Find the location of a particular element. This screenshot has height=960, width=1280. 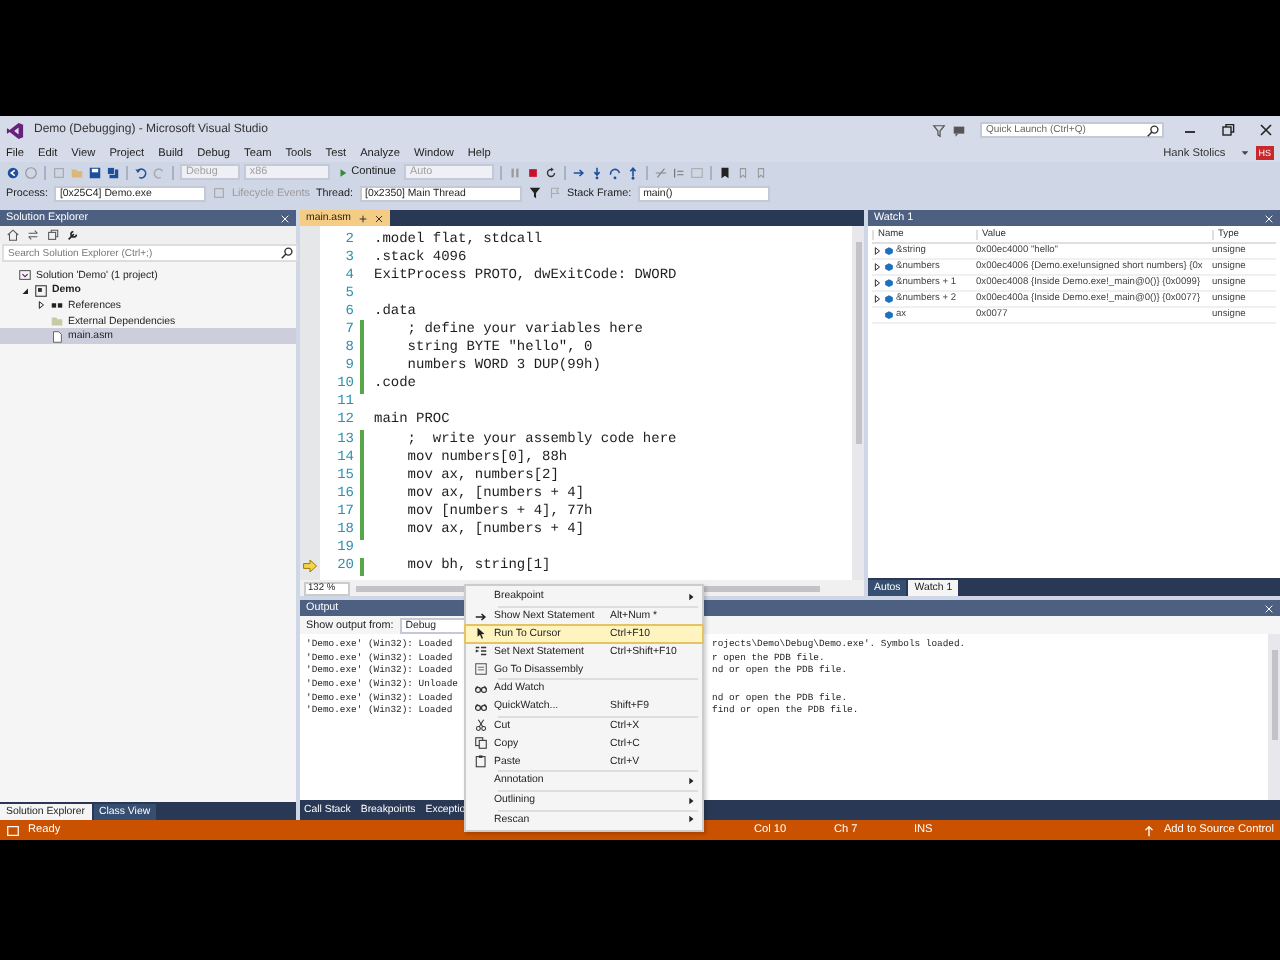

folder-icon is located at coordinates (57, 321).